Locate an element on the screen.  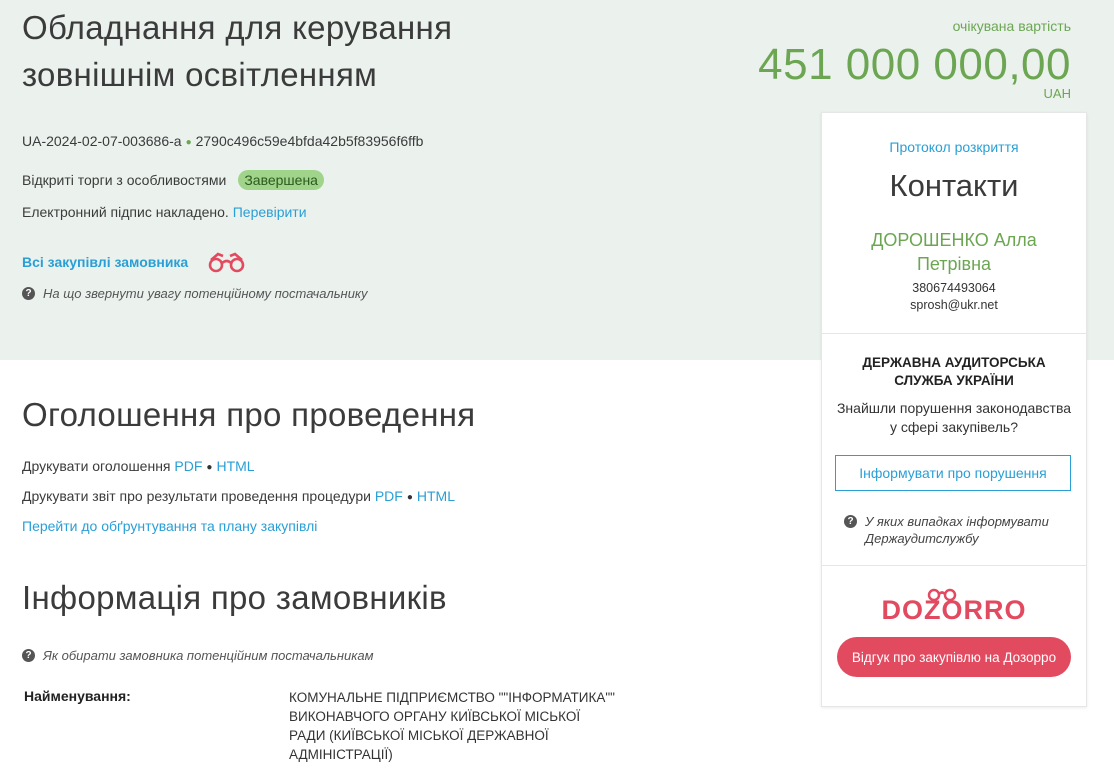
print-notice-row: Друкувати оголошення PDF ● HTML is located at coordinates (138, 466).